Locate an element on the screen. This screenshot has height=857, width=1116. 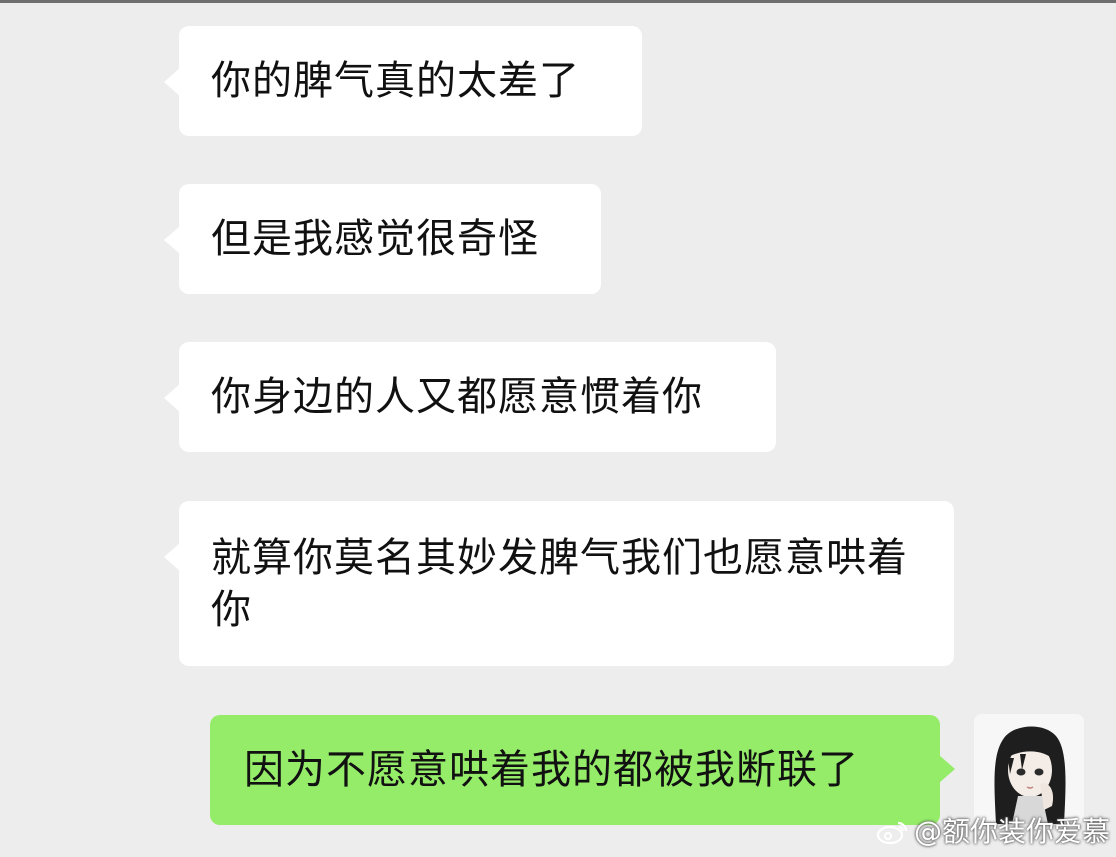
message-text: 你的脾气真的太差了 is located at coordinates (395, 81).